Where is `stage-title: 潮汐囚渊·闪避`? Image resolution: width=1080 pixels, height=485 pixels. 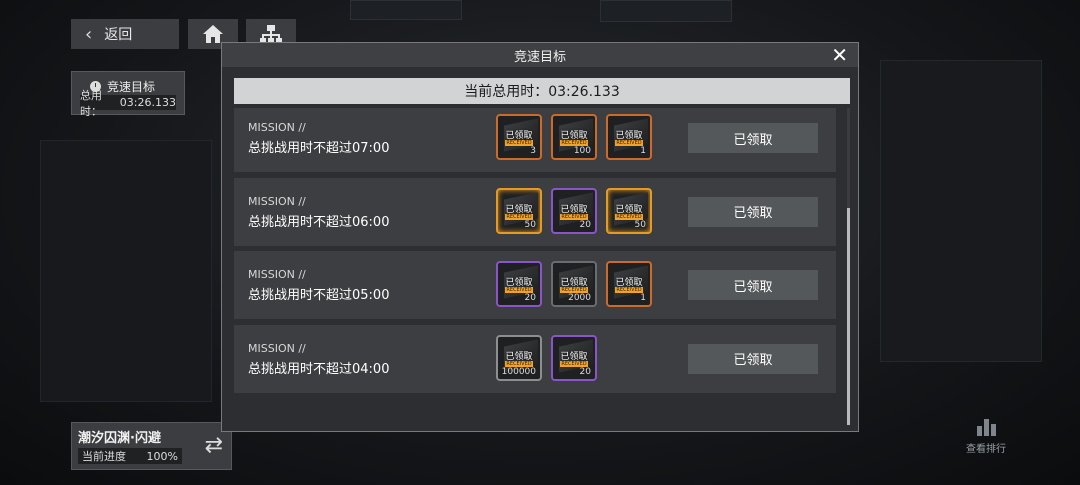
stage-title: 潮汐囚渊·闪避 is located at coordinates (119, 438).